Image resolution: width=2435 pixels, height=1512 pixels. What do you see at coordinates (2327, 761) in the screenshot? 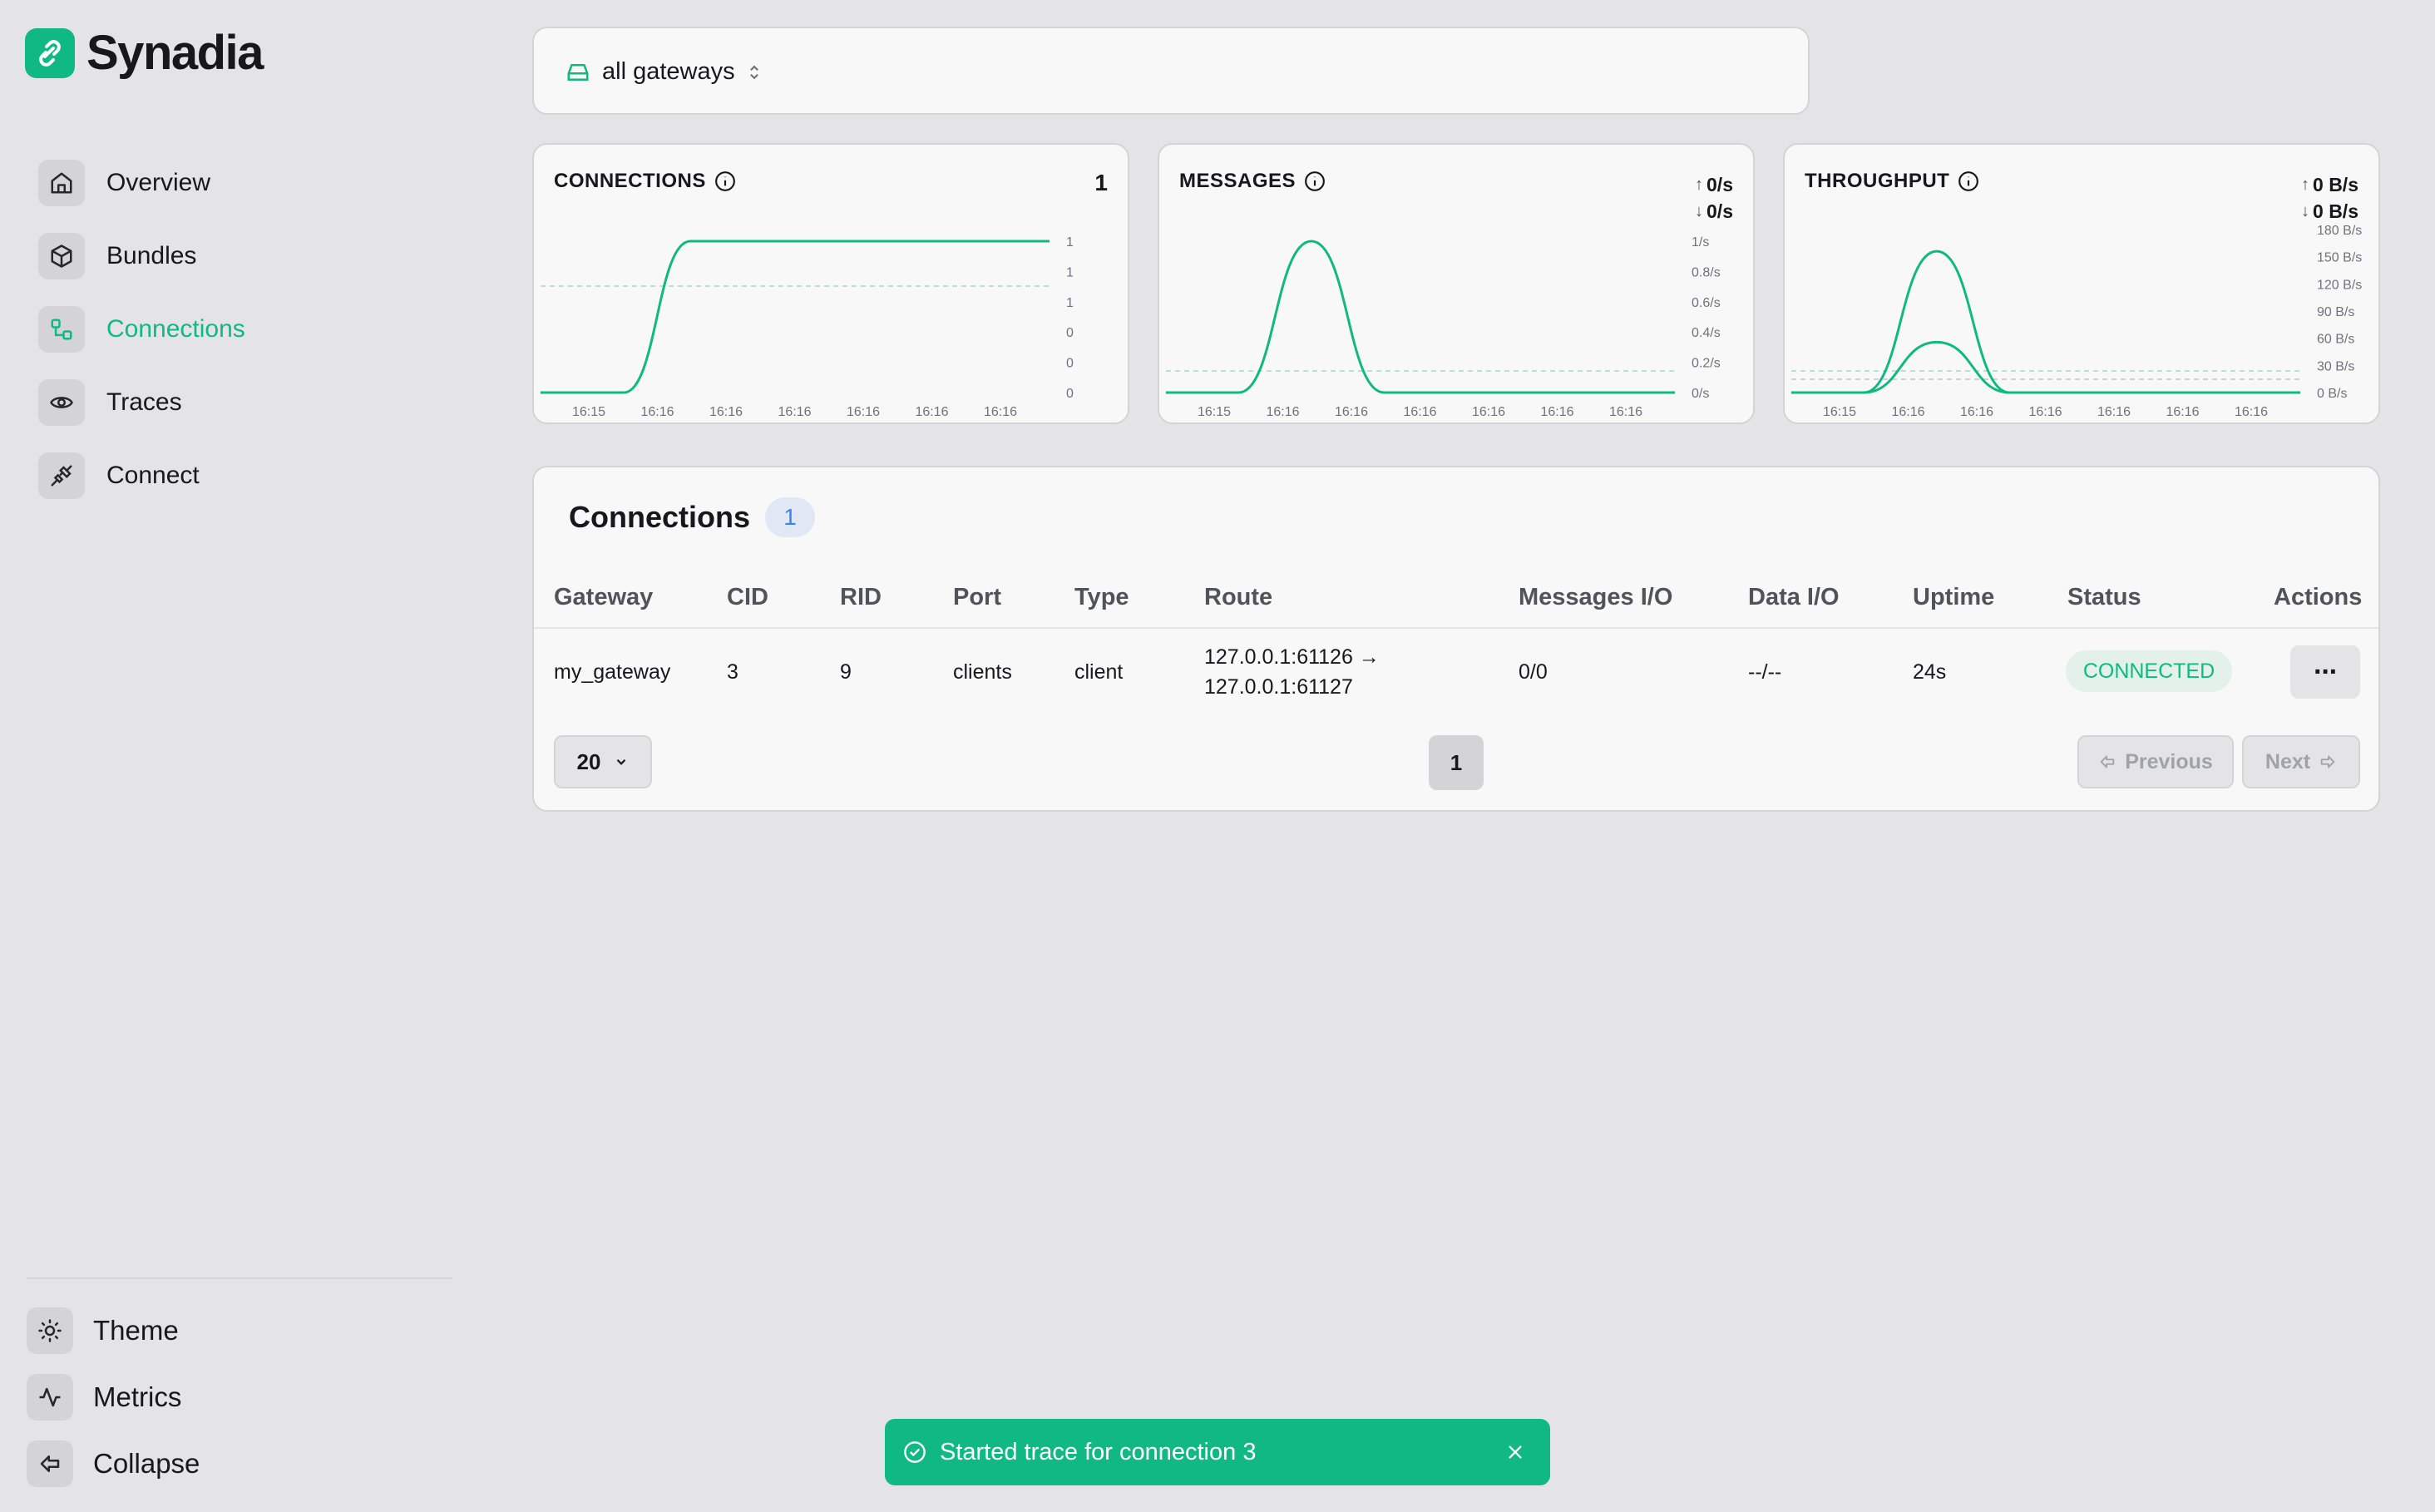
I see `arrow-right-icon` at bounding box center [2327, 761].